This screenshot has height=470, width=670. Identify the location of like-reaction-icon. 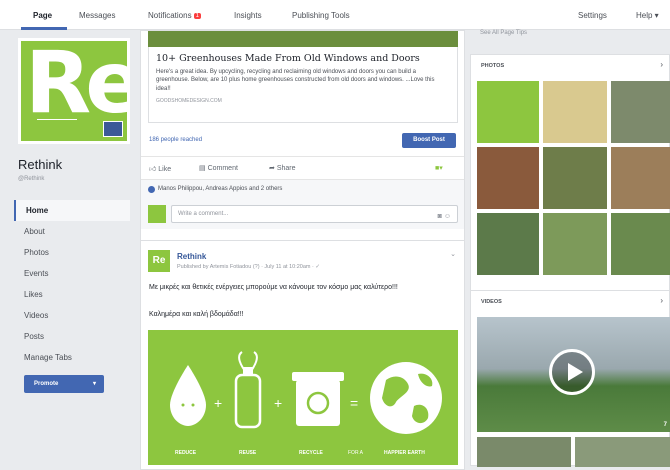
(151, 189).